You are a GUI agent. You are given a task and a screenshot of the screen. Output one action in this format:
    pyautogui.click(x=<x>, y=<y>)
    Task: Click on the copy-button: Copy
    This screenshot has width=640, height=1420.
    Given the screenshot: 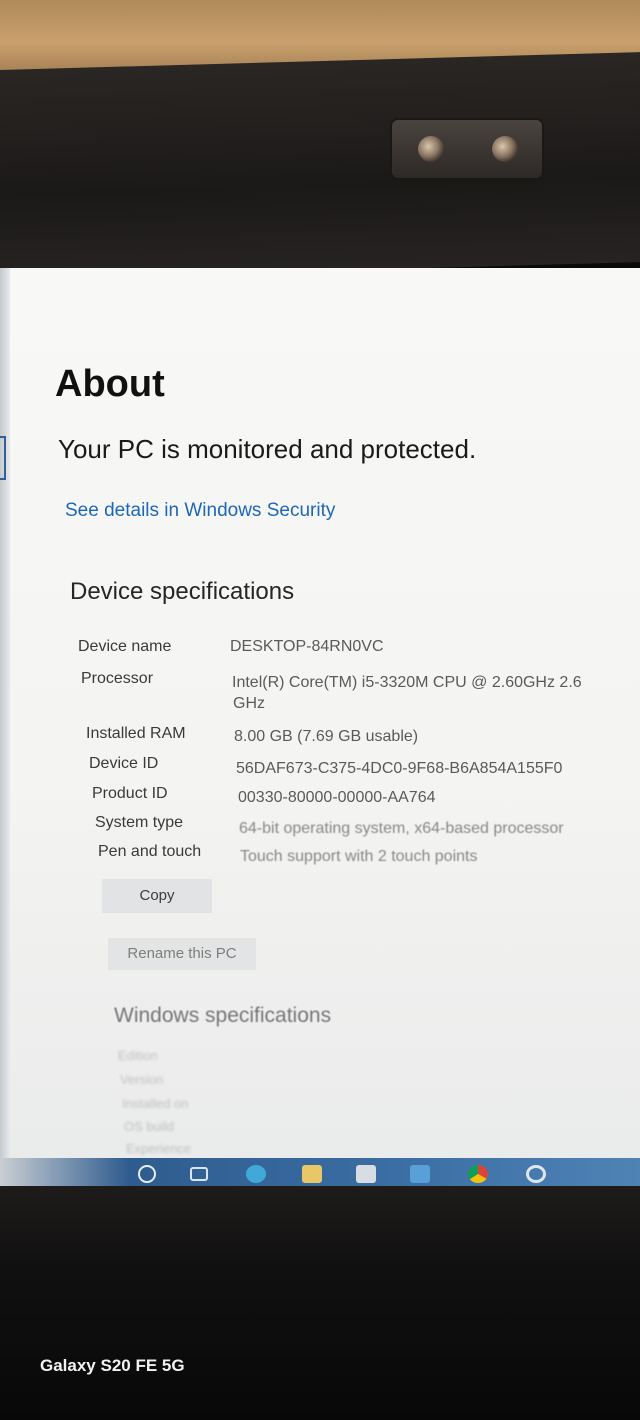 What is the action you would take?
    pyautogui.click(x=157, y=896)
    